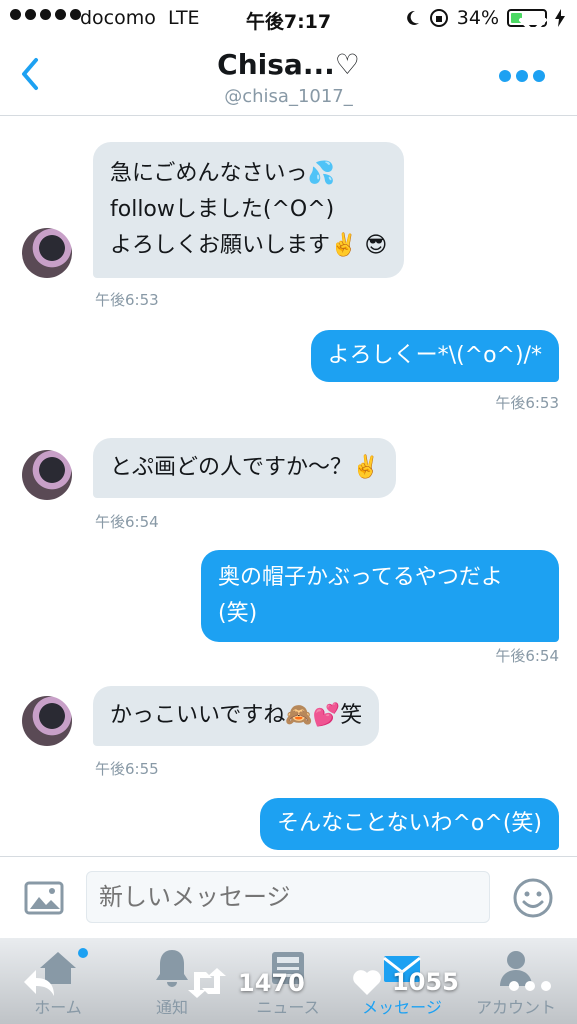  What do you see at coordinates (530, 986) in the screenshot?
I see `more-actions-icon` at bounding box center [530, 986].